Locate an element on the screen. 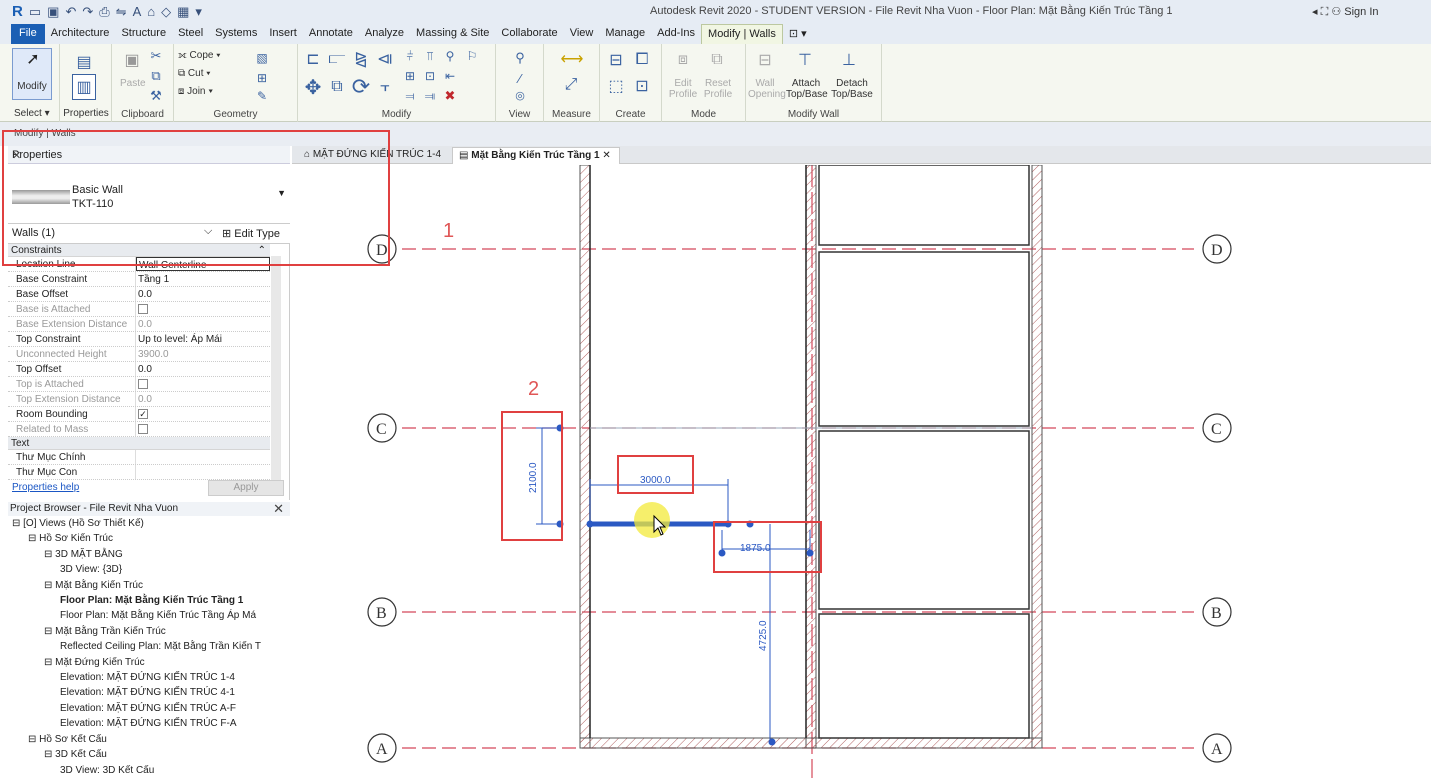 Image resolution: width=1431 pixels, height=781 pixels. grid-label-a-left: A is located at coordinates (382, 749).